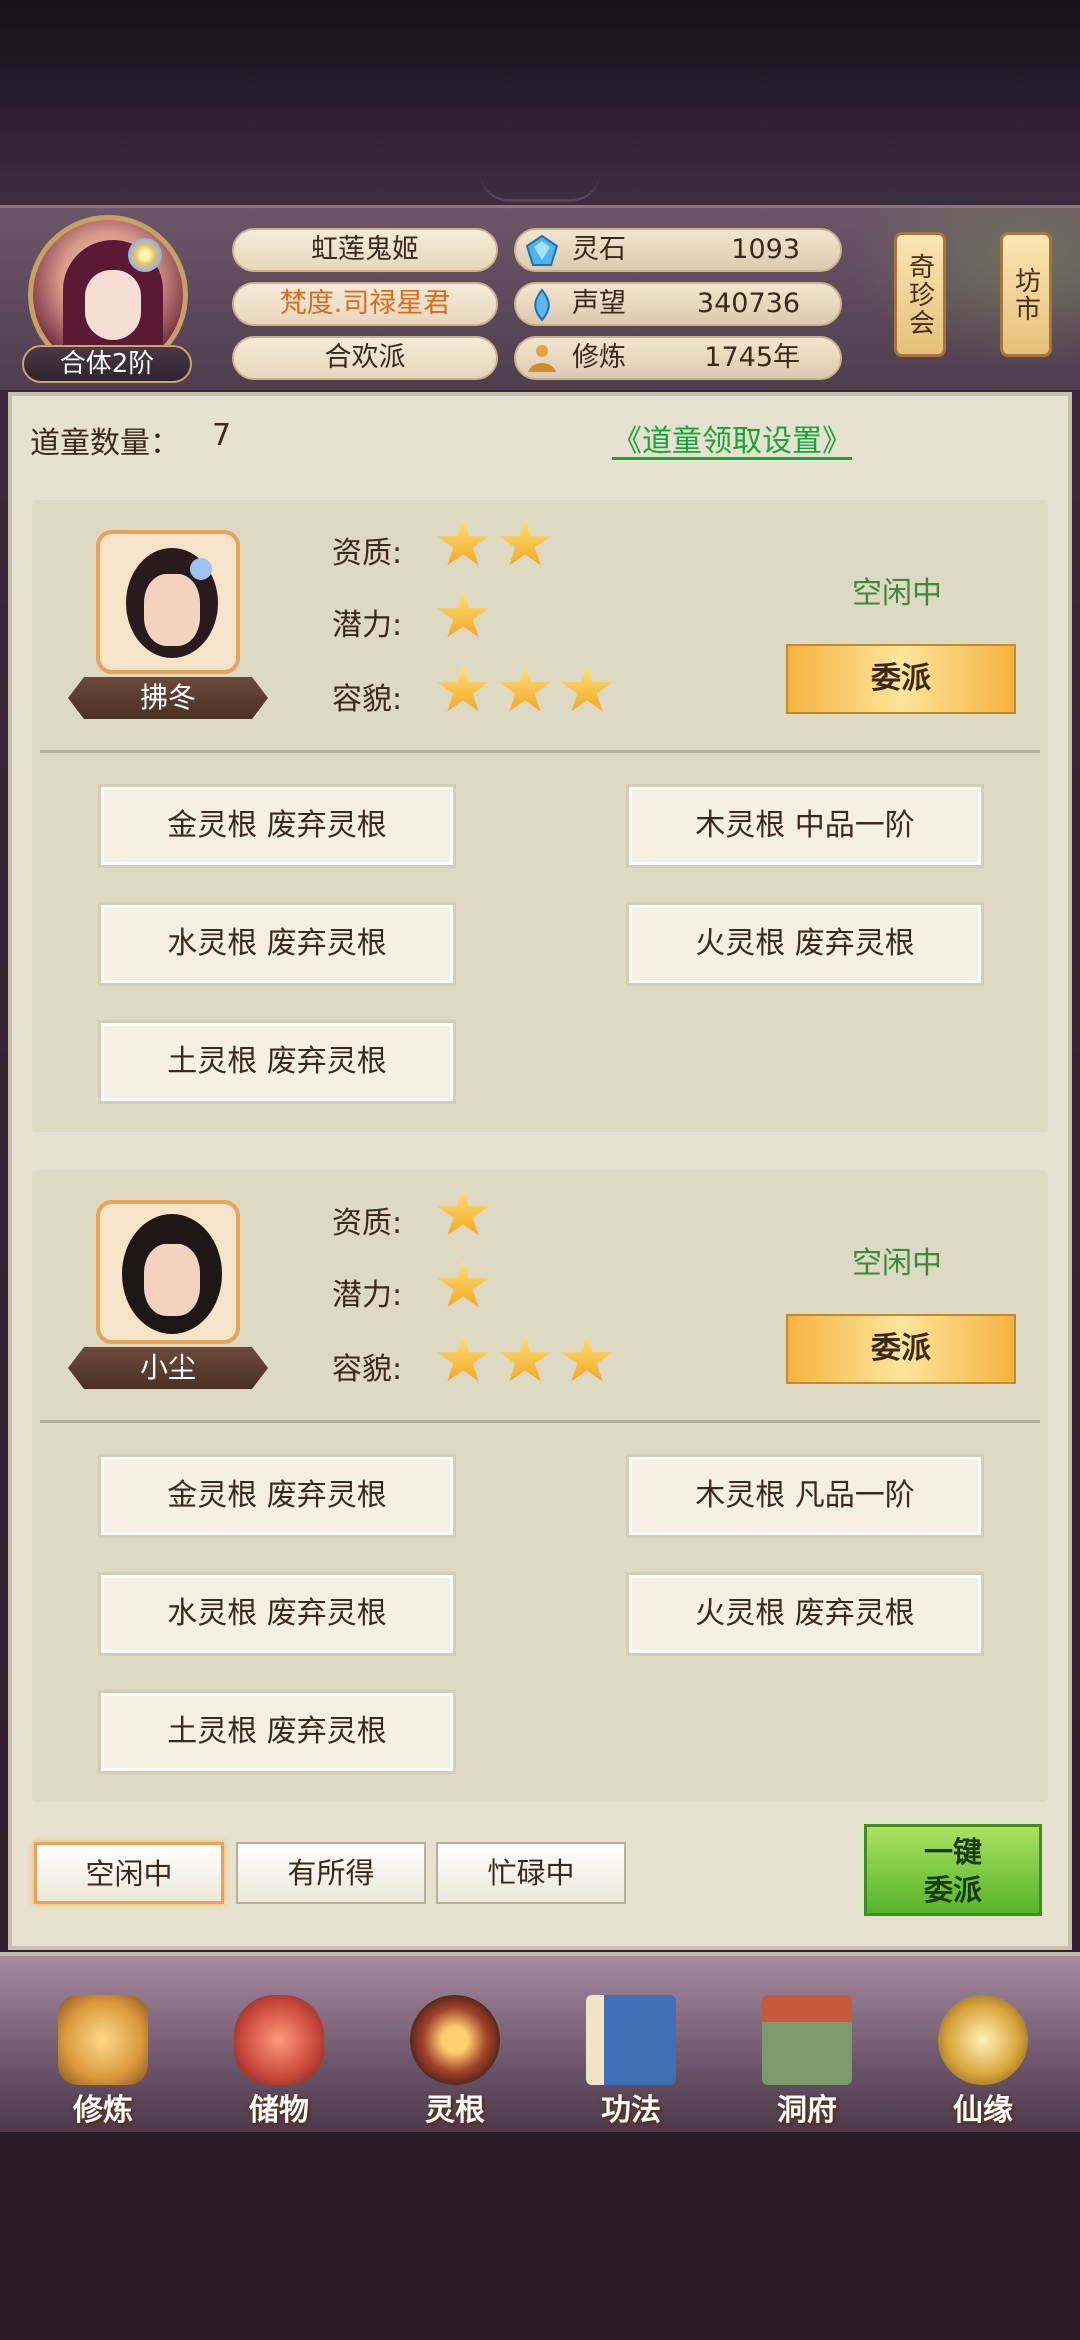  I want to click on hair-ornament-icon, so click(201, 569).